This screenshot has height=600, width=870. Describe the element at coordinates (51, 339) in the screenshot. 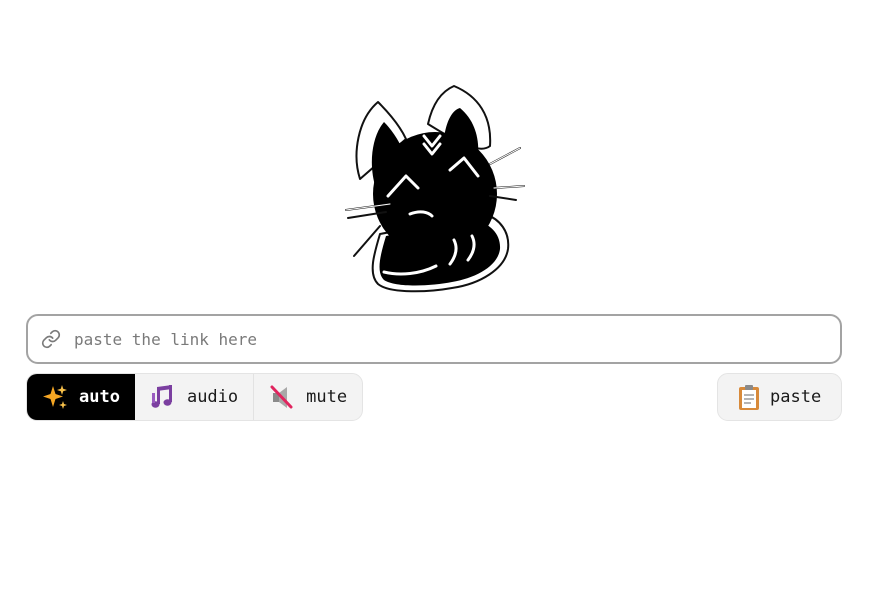

I see `link-icon` at that location.